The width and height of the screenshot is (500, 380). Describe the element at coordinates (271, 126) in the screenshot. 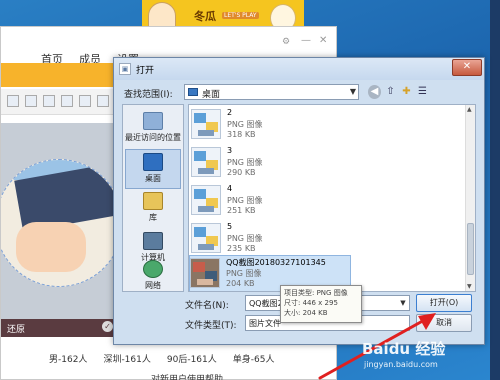

I see `file-item: 2 PNG 图像 318 KB` at that location.